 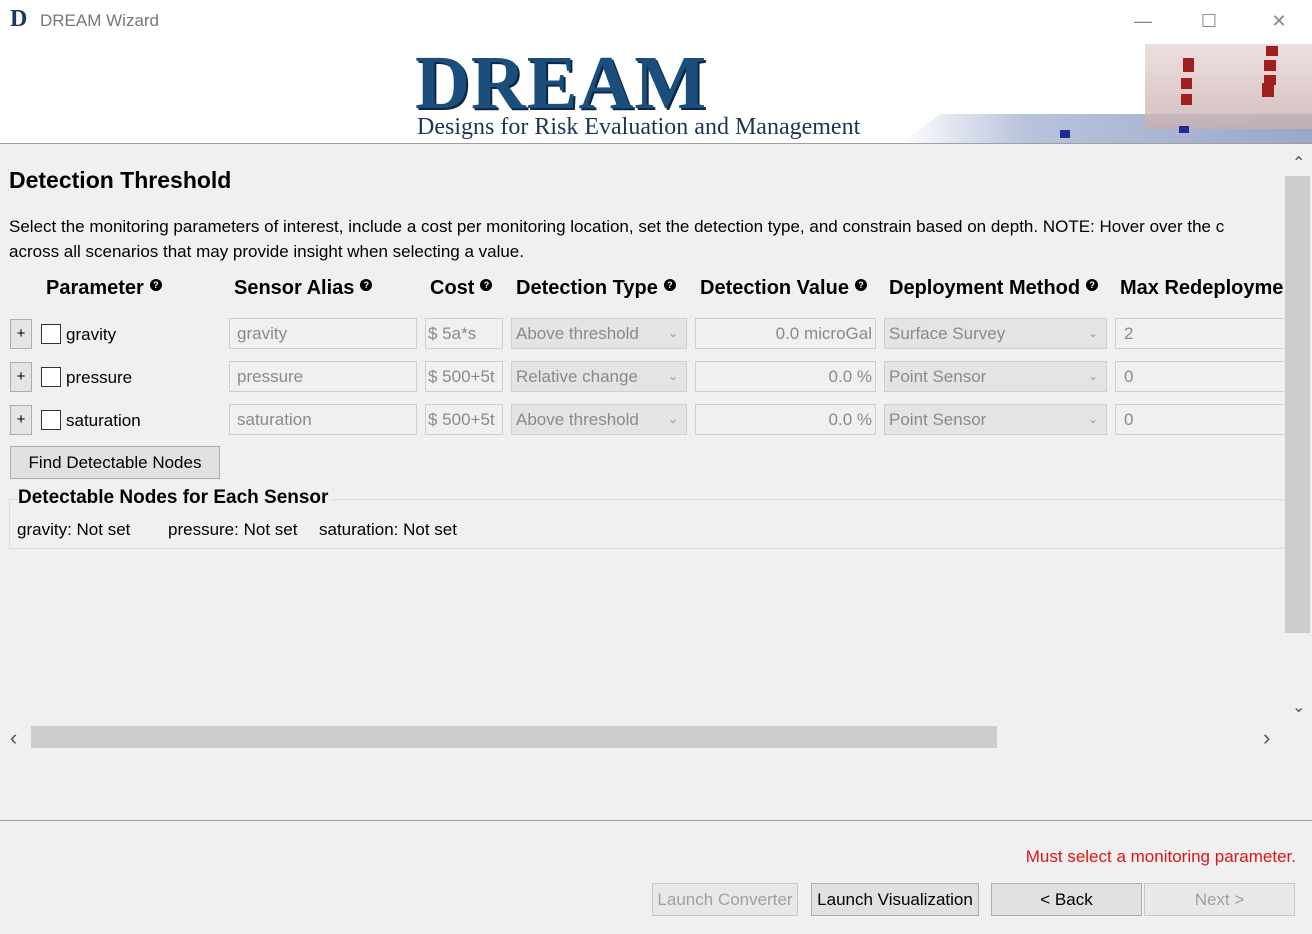 I want to click on title-bar: D DREAM Wizard — ☐ ✕, so click(x=656, y=21).